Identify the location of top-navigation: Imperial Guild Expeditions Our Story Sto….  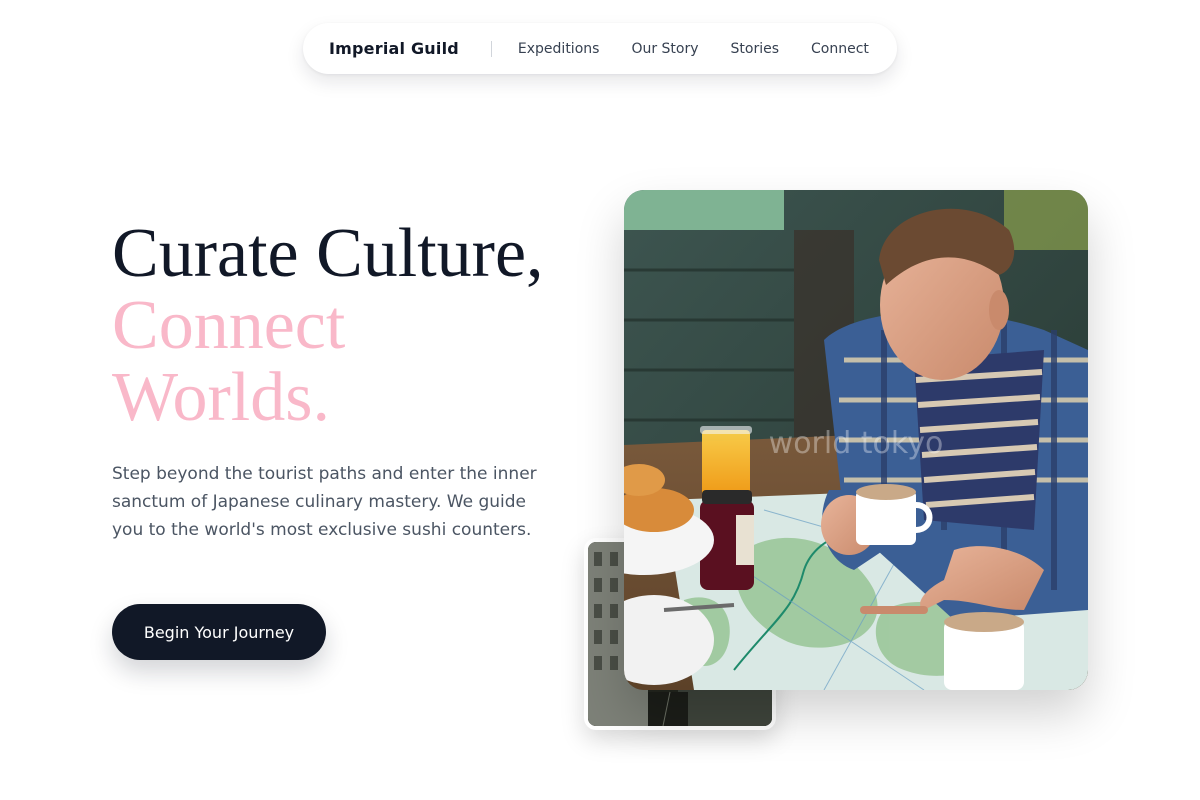
(600, 48).